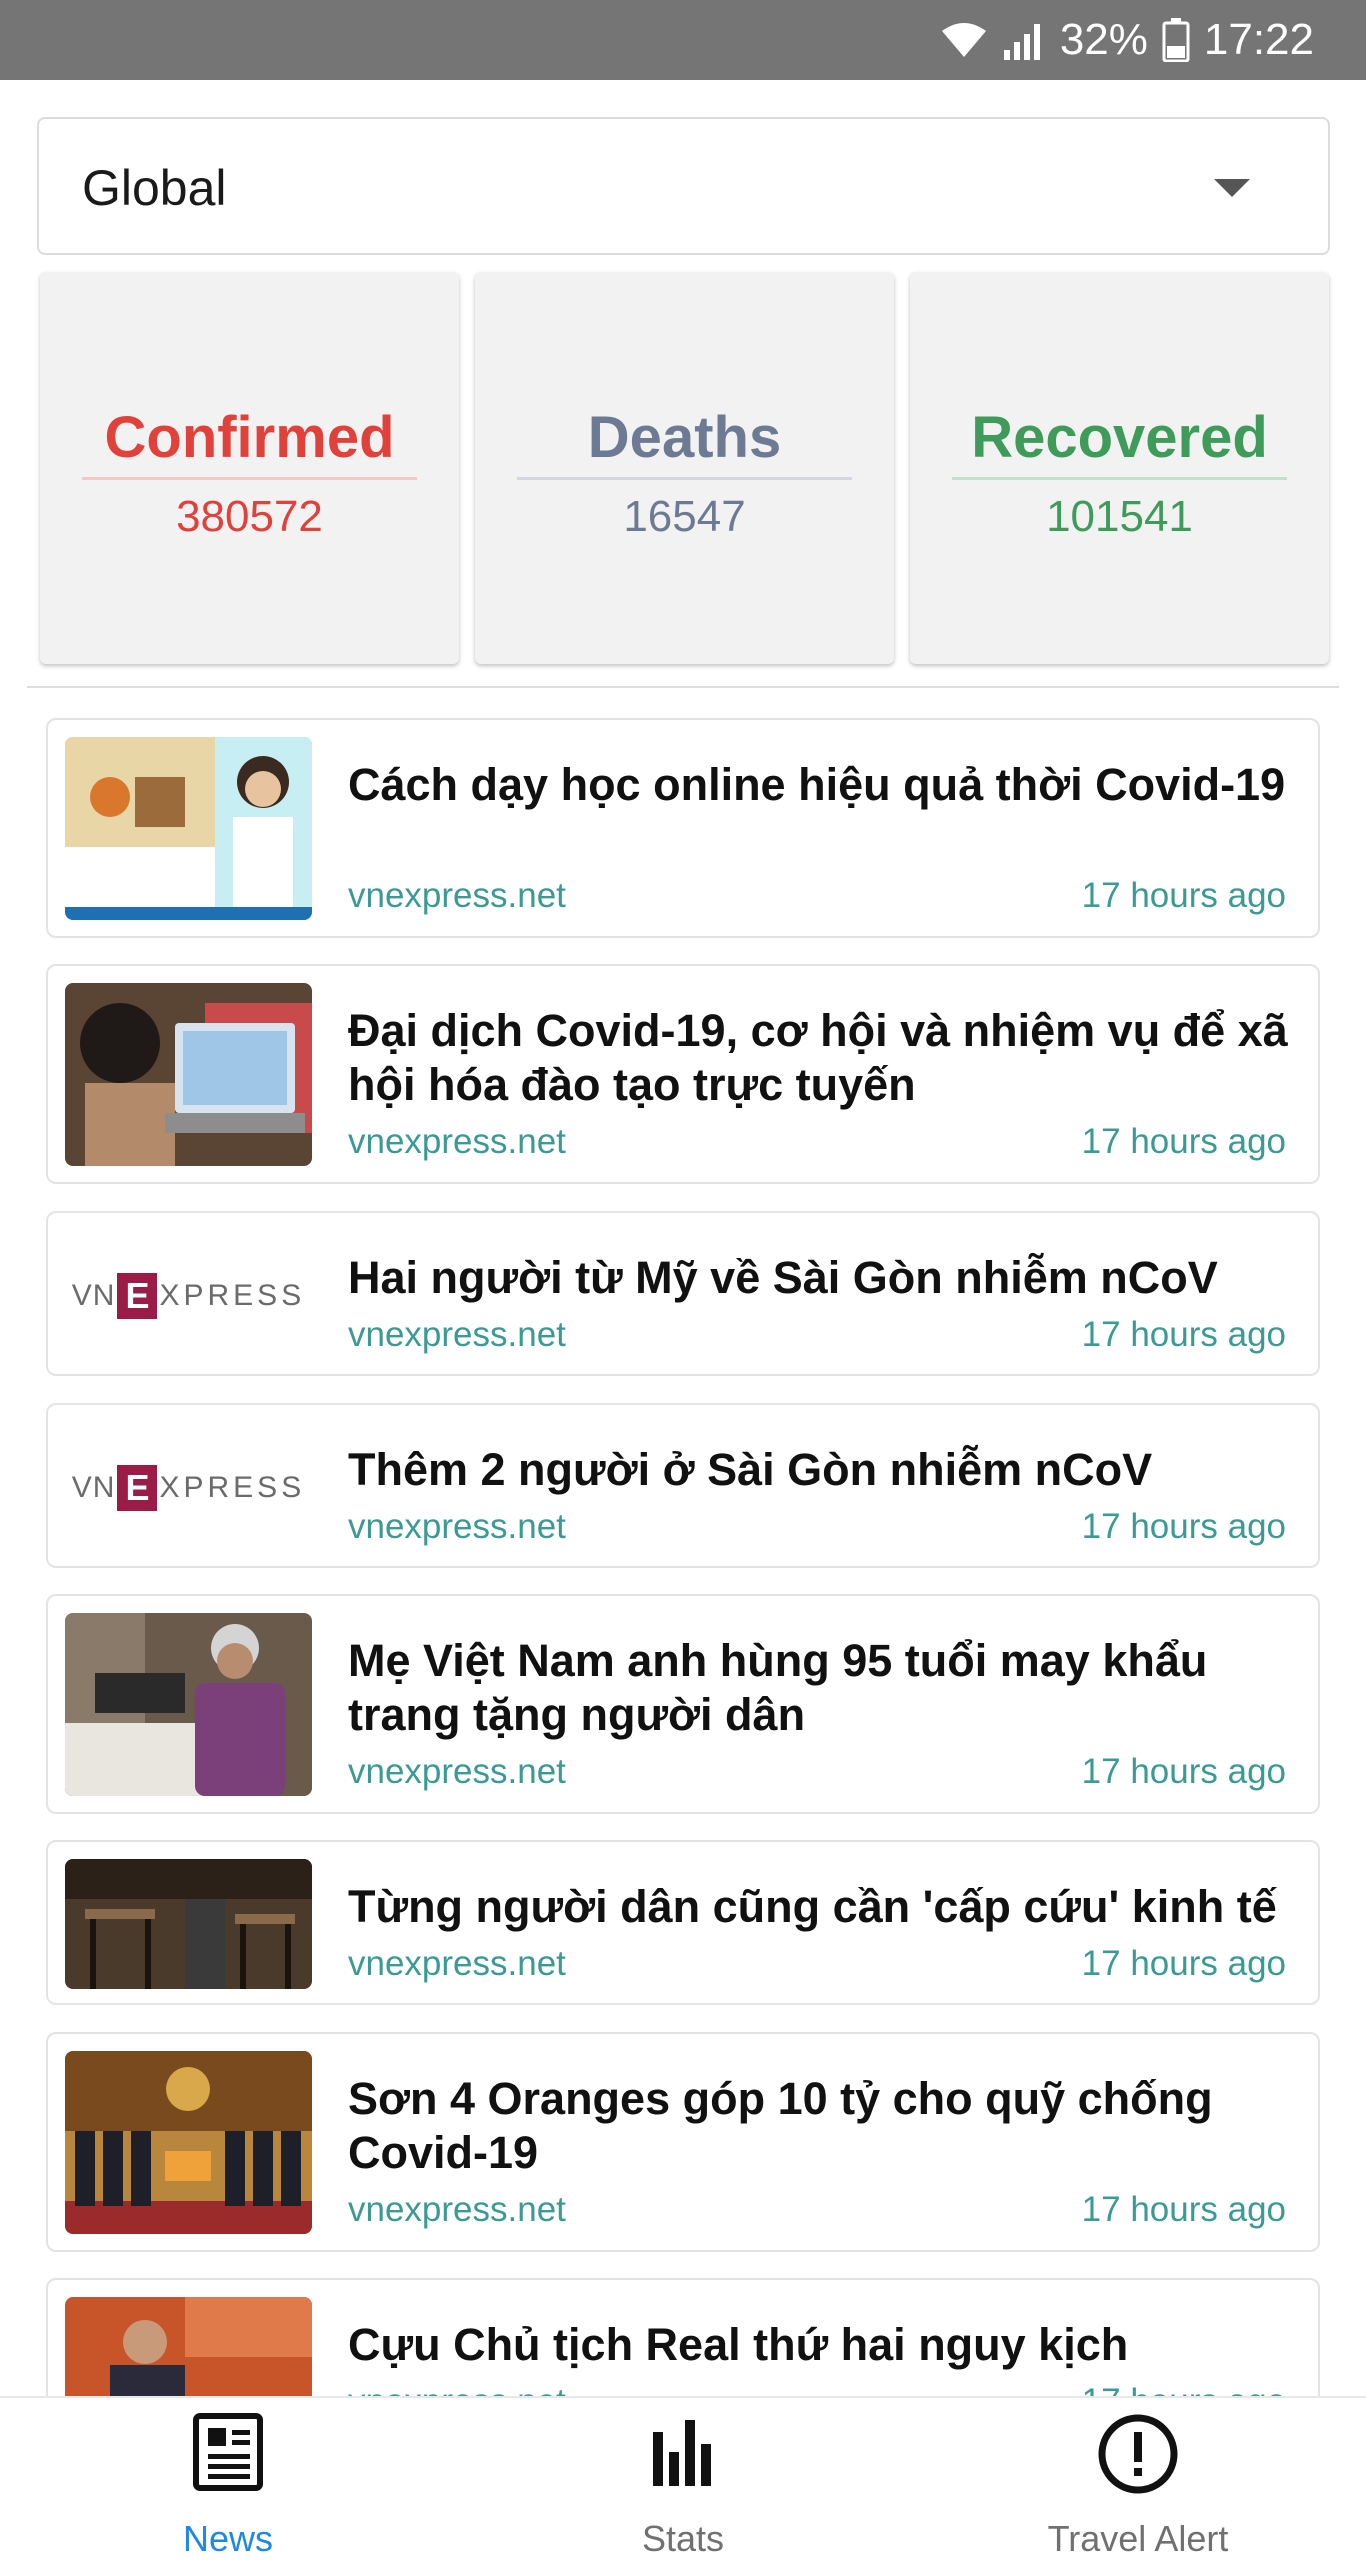 This screenshot has height=2560, width=1366. What do you see at coordinates (738, 2344) in the screenshot?
I see `news-title: Cựu Chủ tịch Real thứ hai nguy kịch` at bounding box center [738, 2344].